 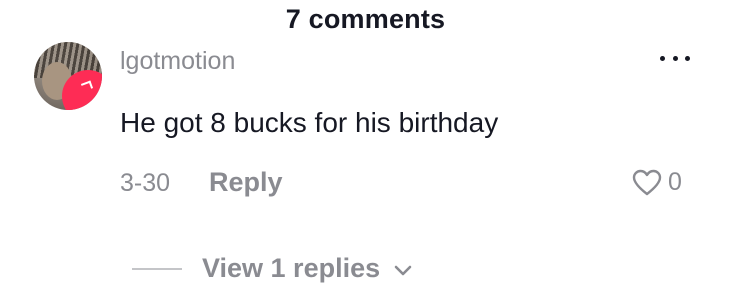 I want to click on more-options-icon, so click(x=675, y=58).